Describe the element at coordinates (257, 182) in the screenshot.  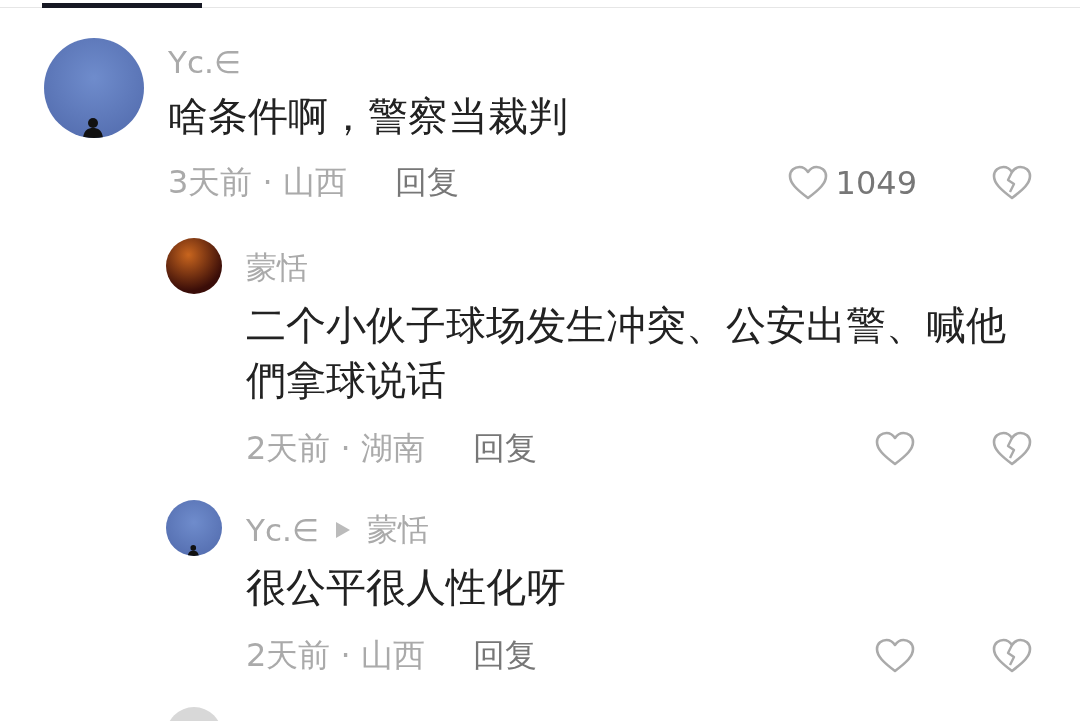
I see `comment-meta: 3天前 · 山西` at that location.